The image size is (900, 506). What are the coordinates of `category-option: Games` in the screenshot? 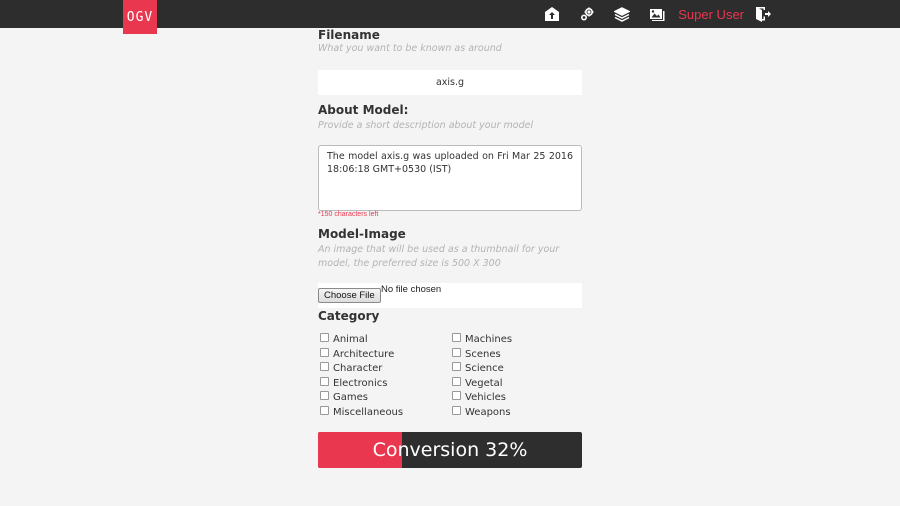 It's located at (344, 397).